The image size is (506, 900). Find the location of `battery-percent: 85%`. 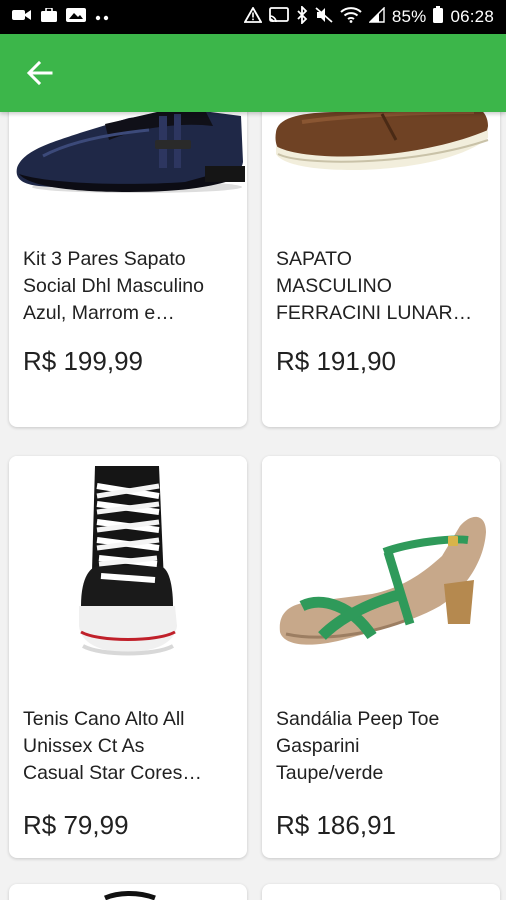

battery-percent: 85% is located at coordinates (409, 16).